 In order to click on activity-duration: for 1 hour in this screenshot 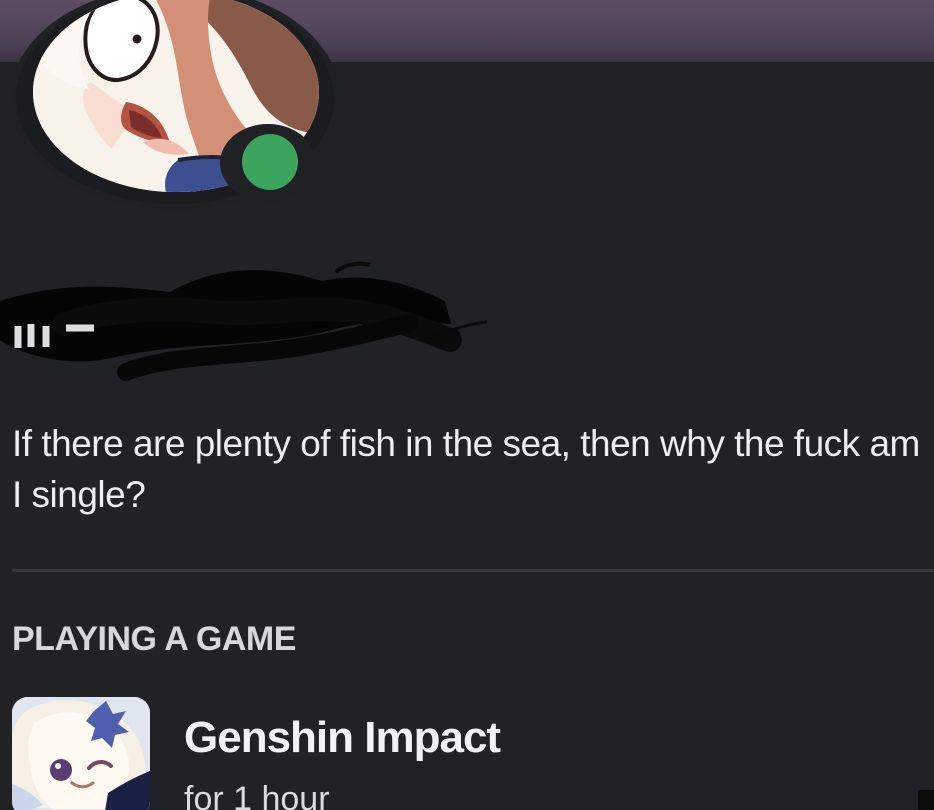, I will do `click(257, 795)`.